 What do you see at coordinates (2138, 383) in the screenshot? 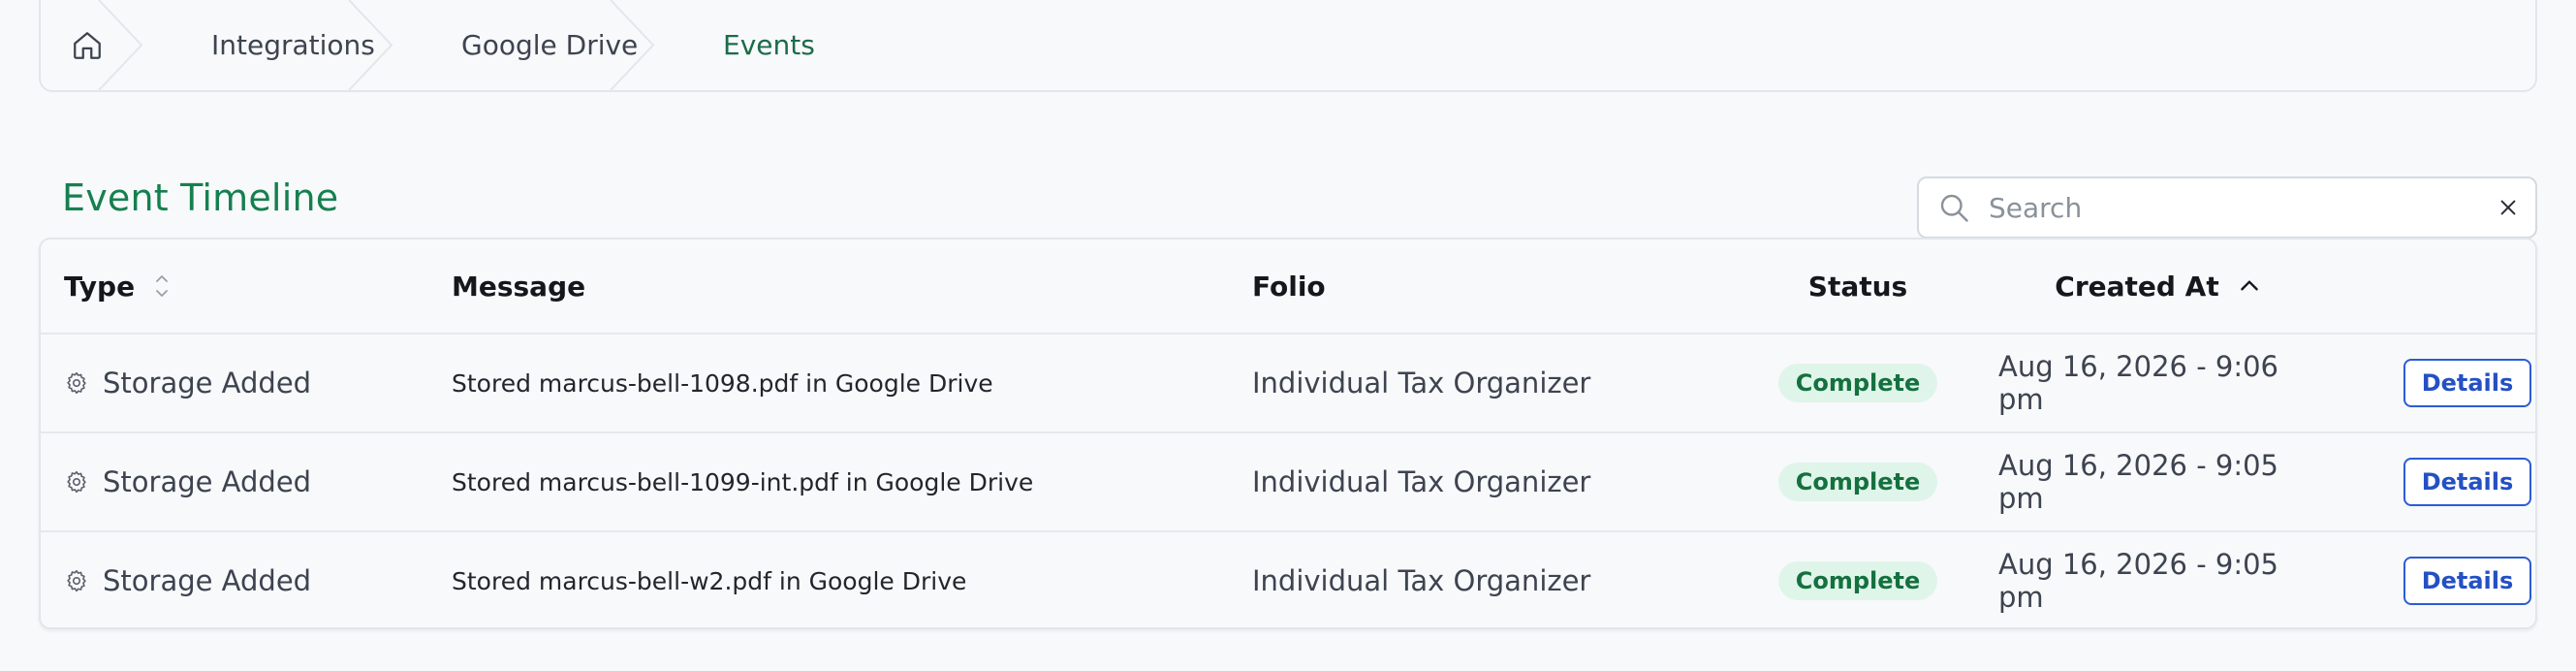
I see `created-at-cell: Aug 16, 2026 - 9:06 pm` at bounding box center [2138, 383].